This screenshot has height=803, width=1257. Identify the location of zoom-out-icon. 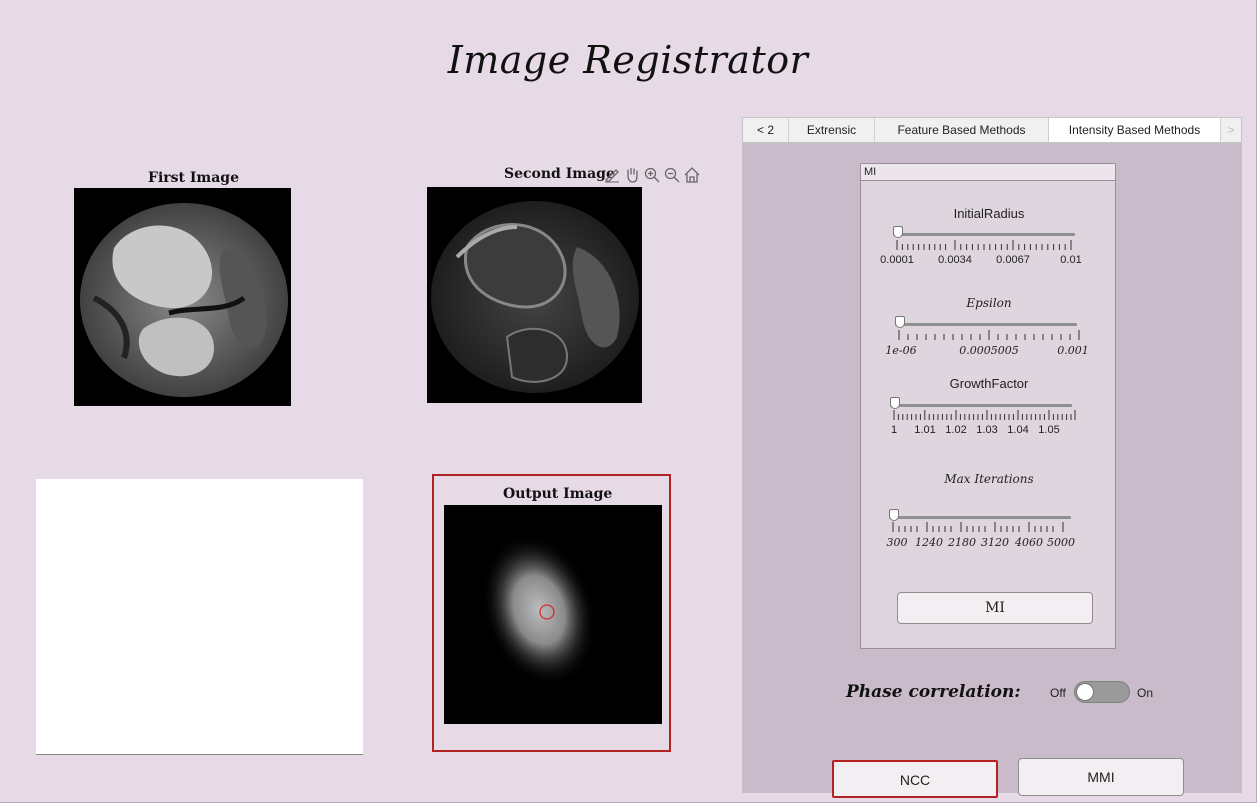
(672, 175).